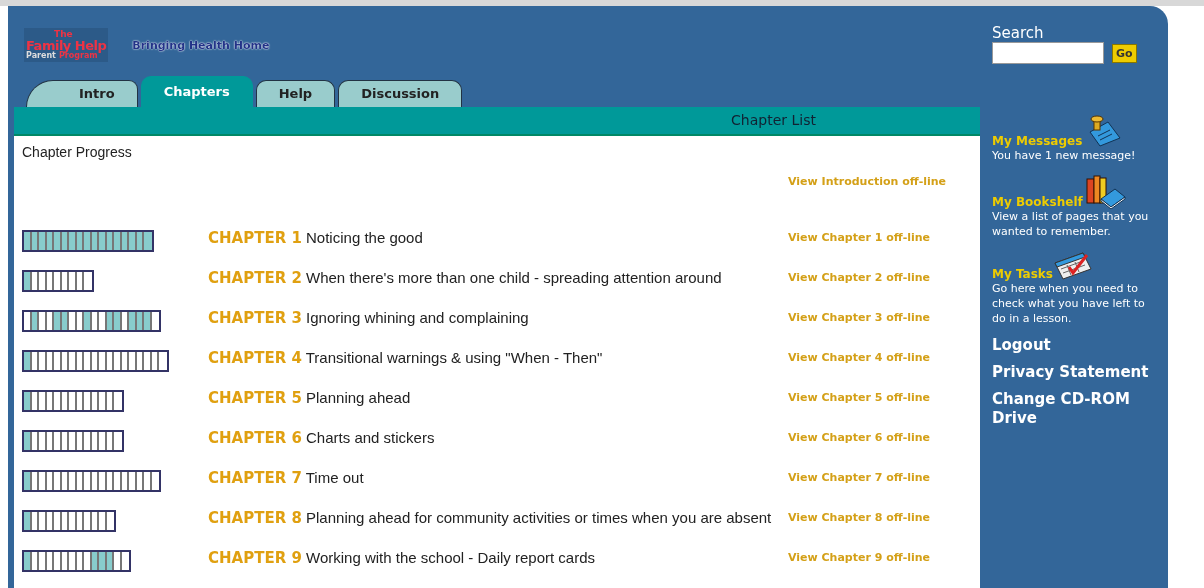  I want to click on progress-bar, so click(58, 281).